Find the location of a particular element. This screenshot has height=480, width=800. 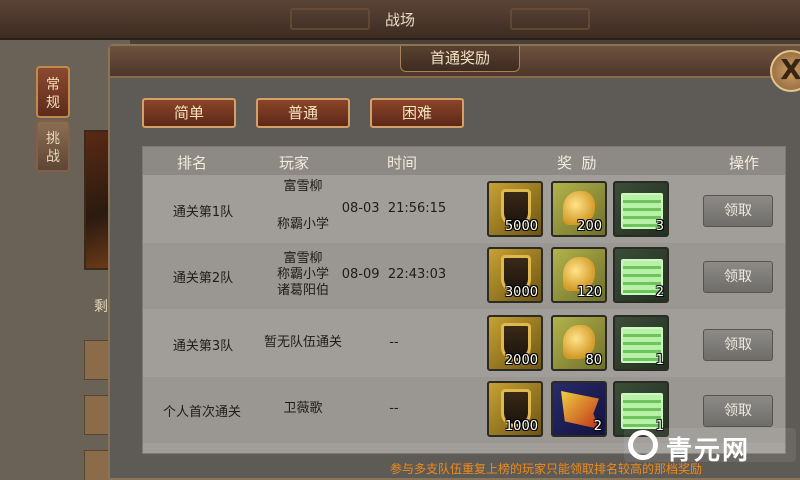

header-reward: 奖 励 is located at coordinates (577, 163).